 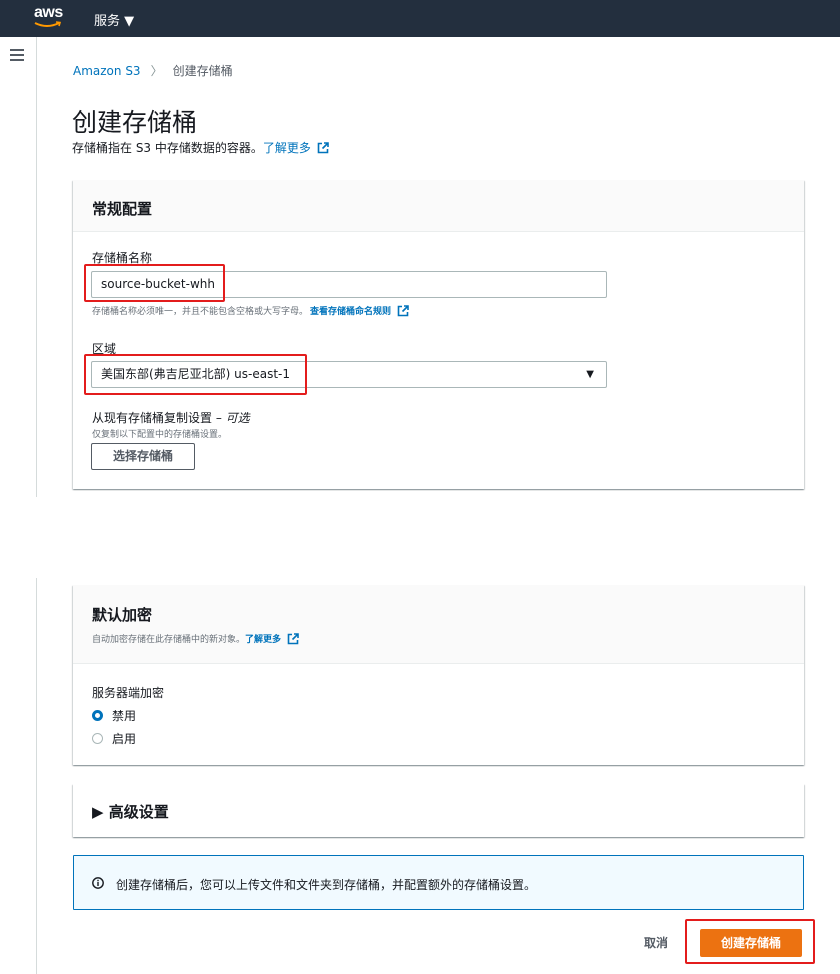 What do you see at coordinates (167, 148) in the screenshot?
I see `page-description-text: 存储桶指在 S3 中存储数据的容器。` at bounding box center [167, 148].